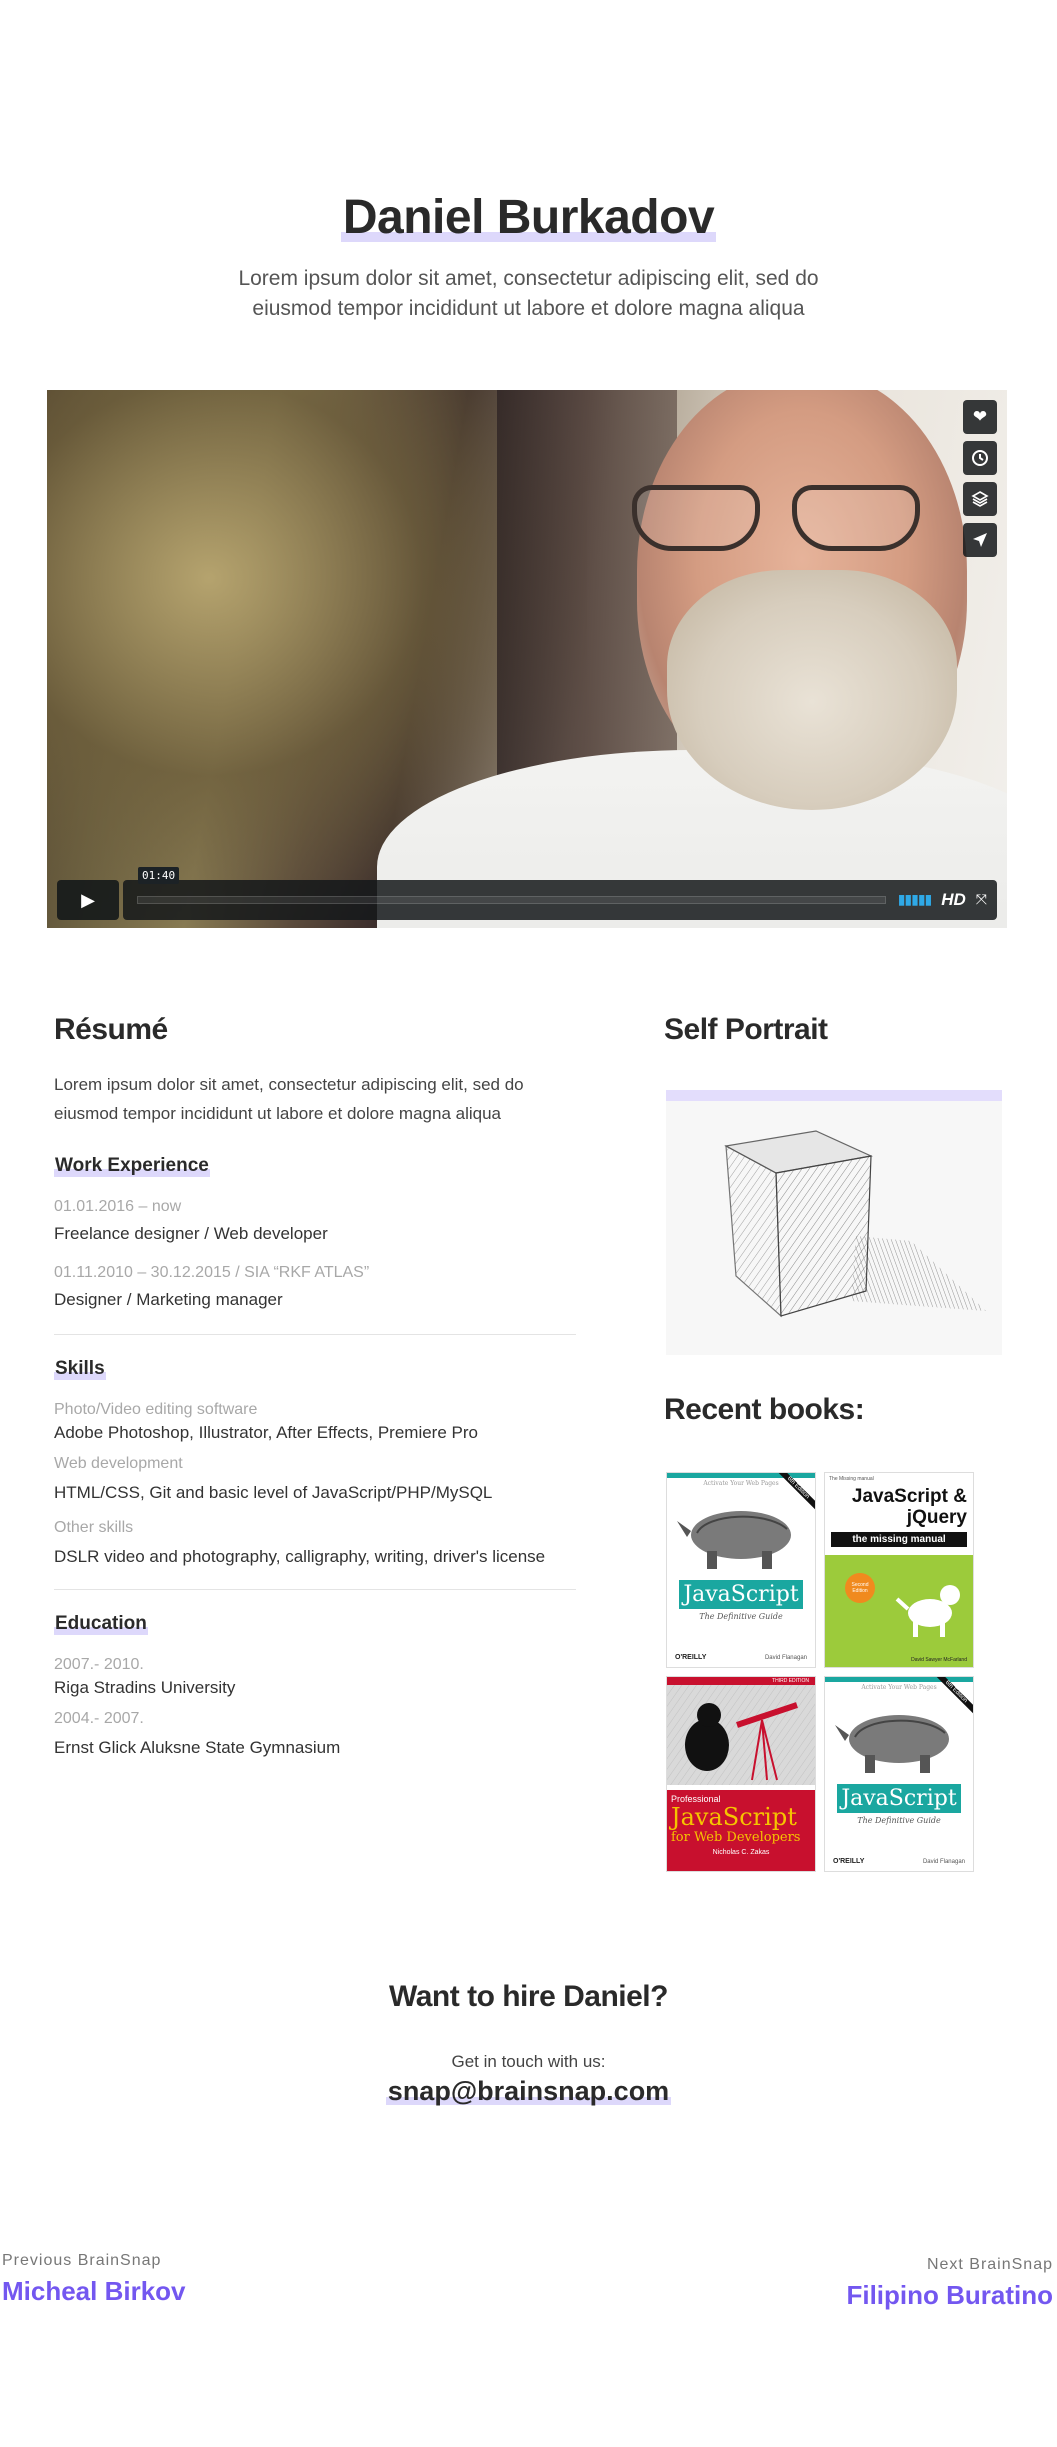 This screenshot has width=1057, height=2447. I want to click on page-title: Daniel Burkadov, so click(528, 218).